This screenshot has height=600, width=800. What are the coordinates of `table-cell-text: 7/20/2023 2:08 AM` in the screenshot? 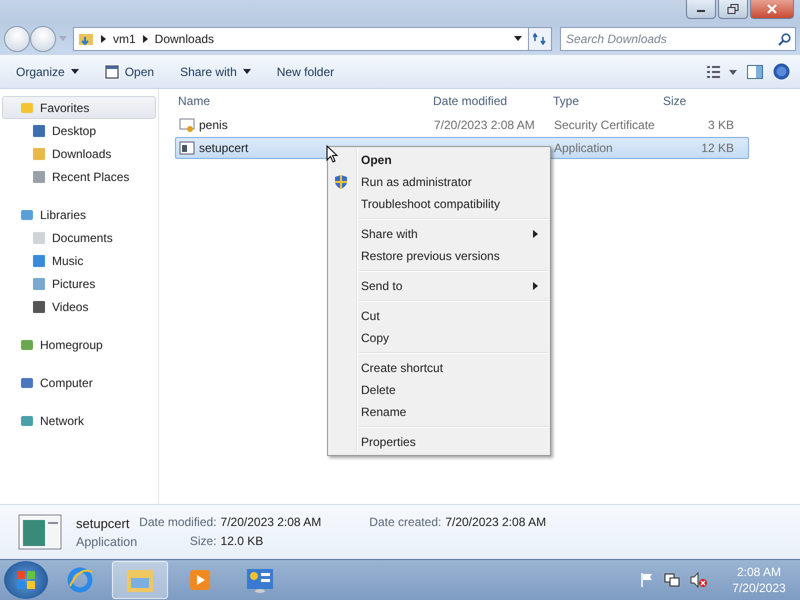 It's located at (485, 125).